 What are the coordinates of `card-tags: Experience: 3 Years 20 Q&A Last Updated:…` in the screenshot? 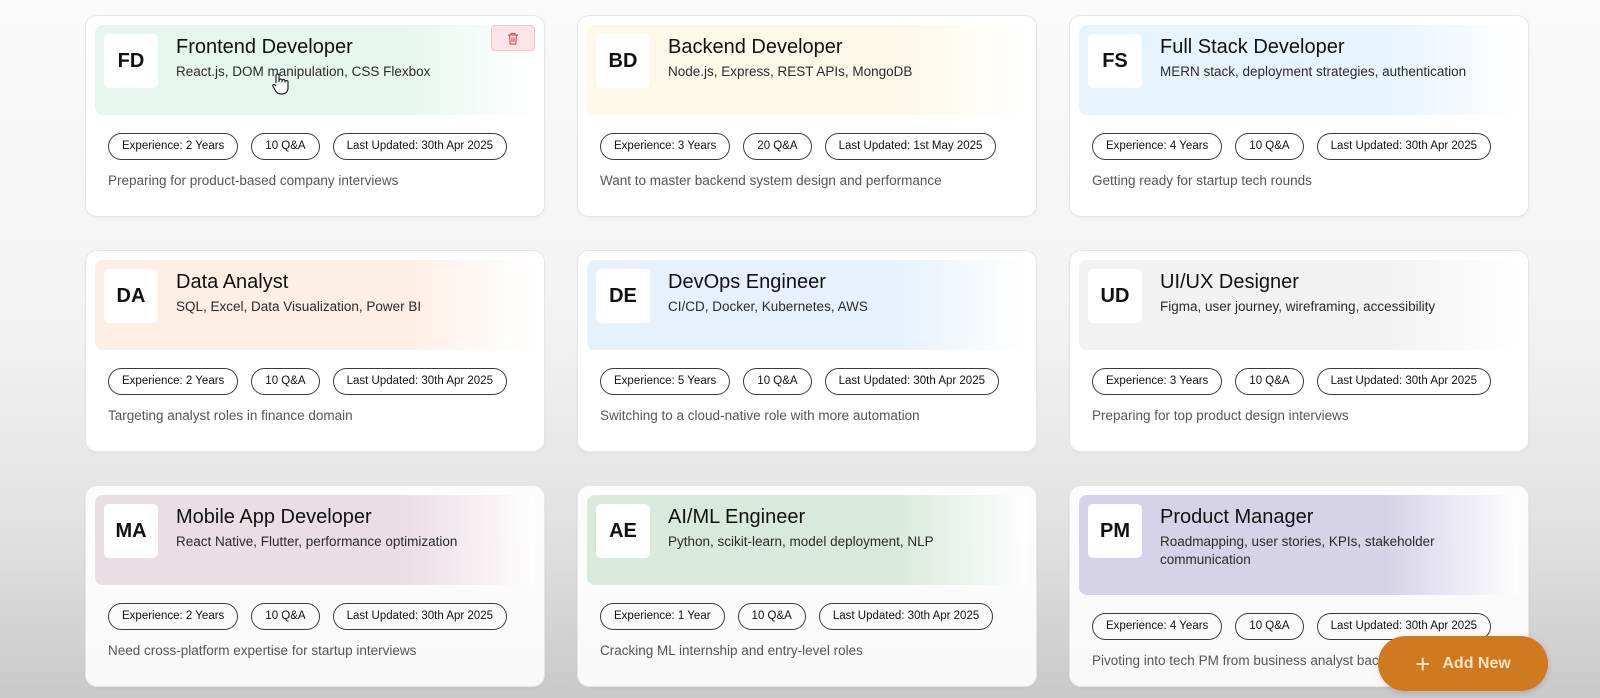 It's located at (798, 146).